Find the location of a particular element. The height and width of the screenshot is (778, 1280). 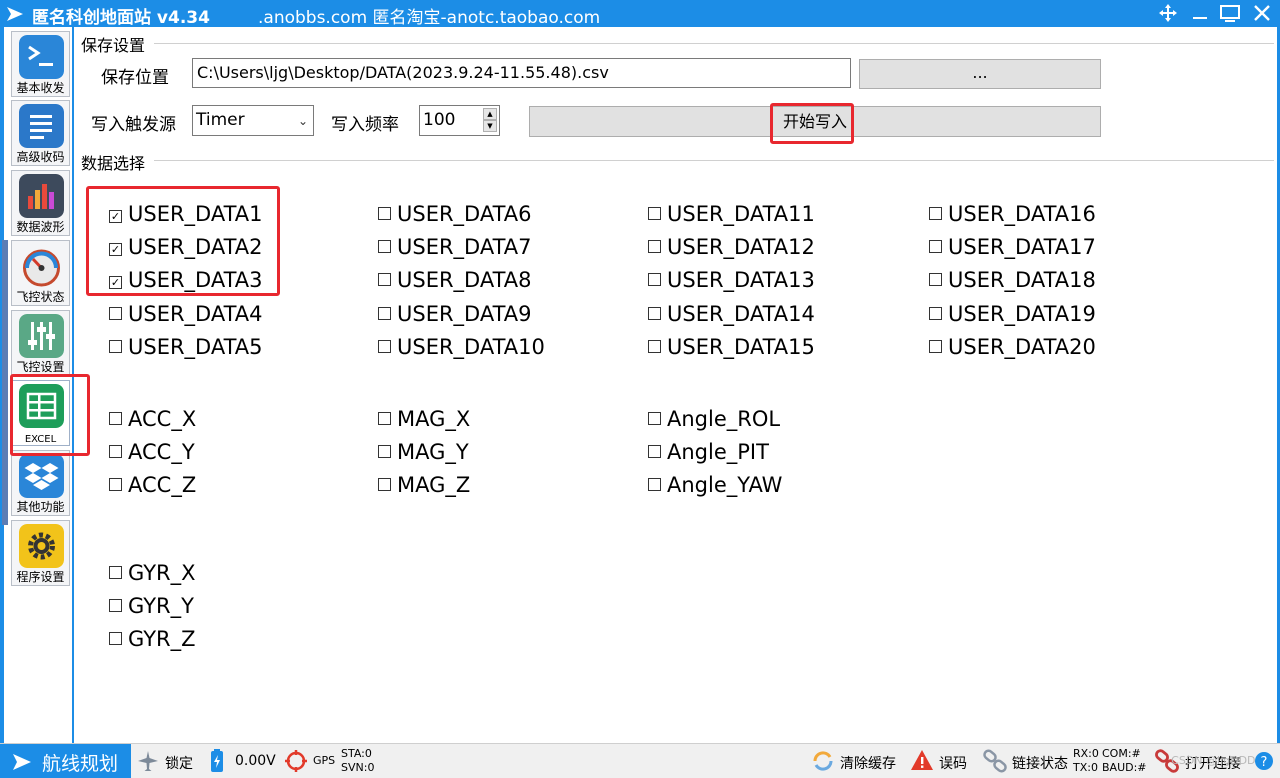

sidebar-item-waveform: 数据波形 is located at coordinates (40, 203).